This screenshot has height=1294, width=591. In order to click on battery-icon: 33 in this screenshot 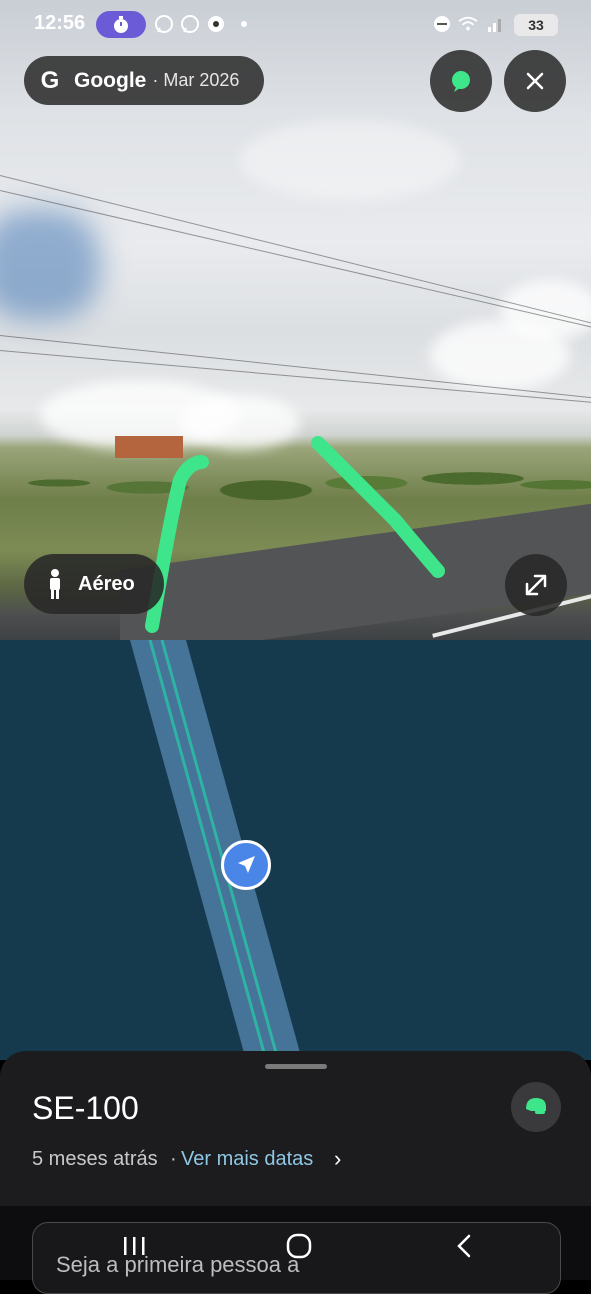, I will do `click(536, 25)`.